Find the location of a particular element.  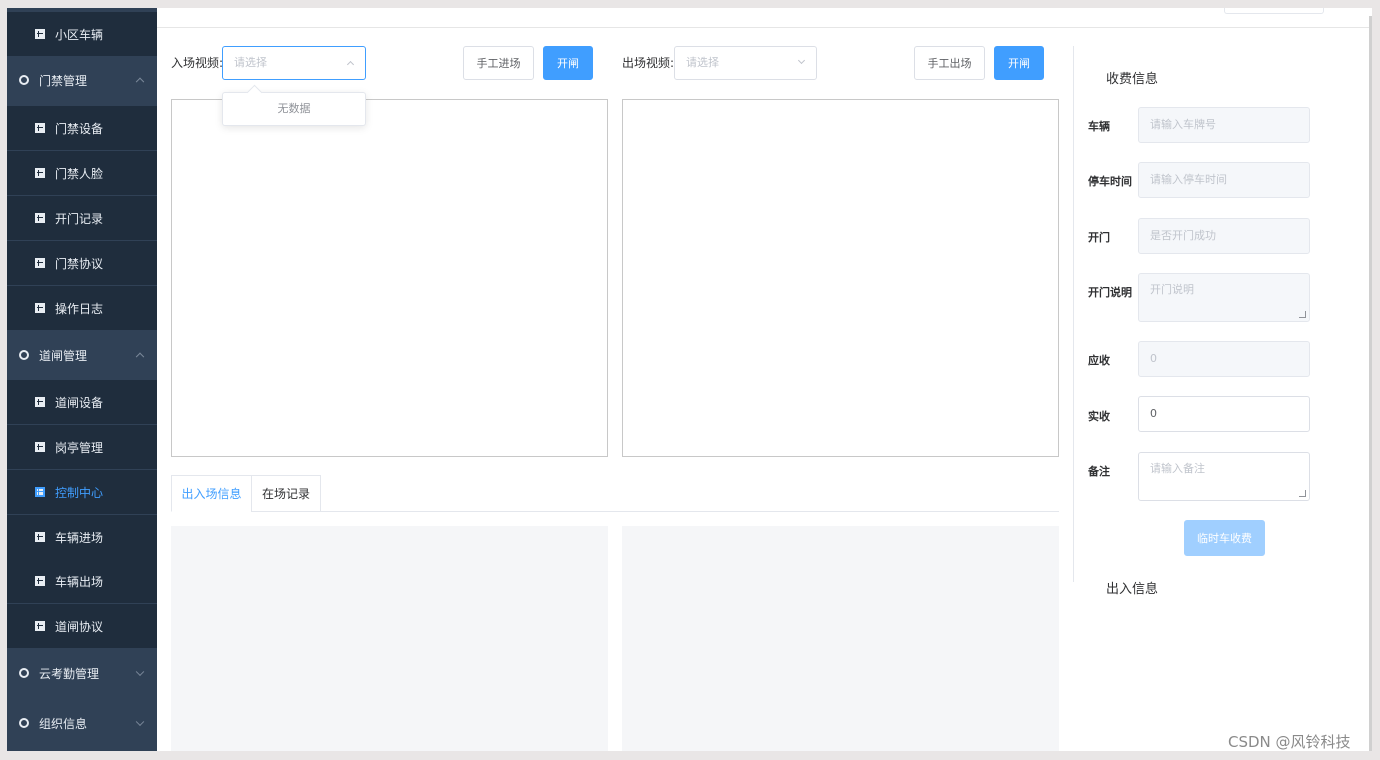

sidebar-item-open-records: 开门记录 is located at coordinates (82, 218).